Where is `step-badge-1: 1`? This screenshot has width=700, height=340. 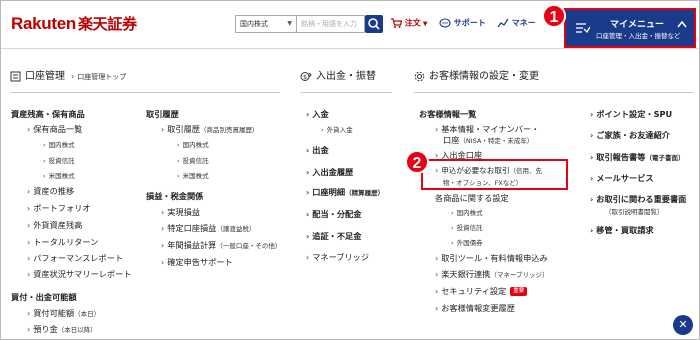 step-badge-1: 1 is located at coordinates (554, 16).